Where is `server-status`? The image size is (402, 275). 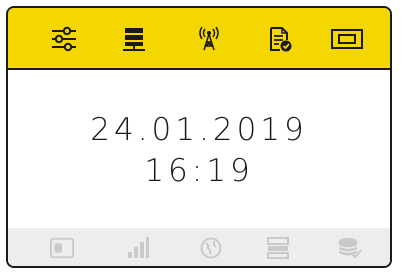
server-status is located at coordinates (278, 248).